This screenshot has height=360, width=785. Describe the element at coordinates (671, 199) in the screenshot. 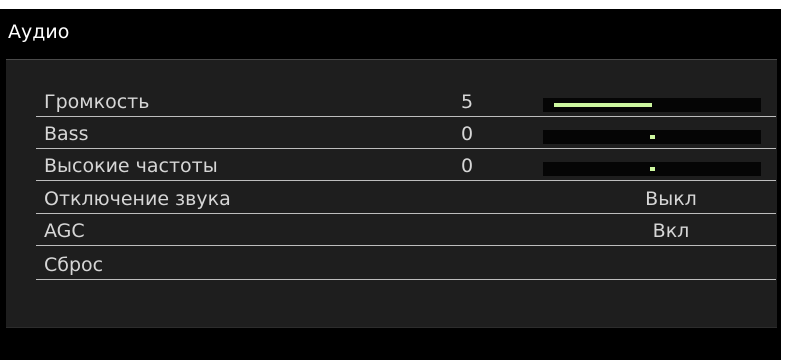

I see `mute-state: Выкл` at that location.